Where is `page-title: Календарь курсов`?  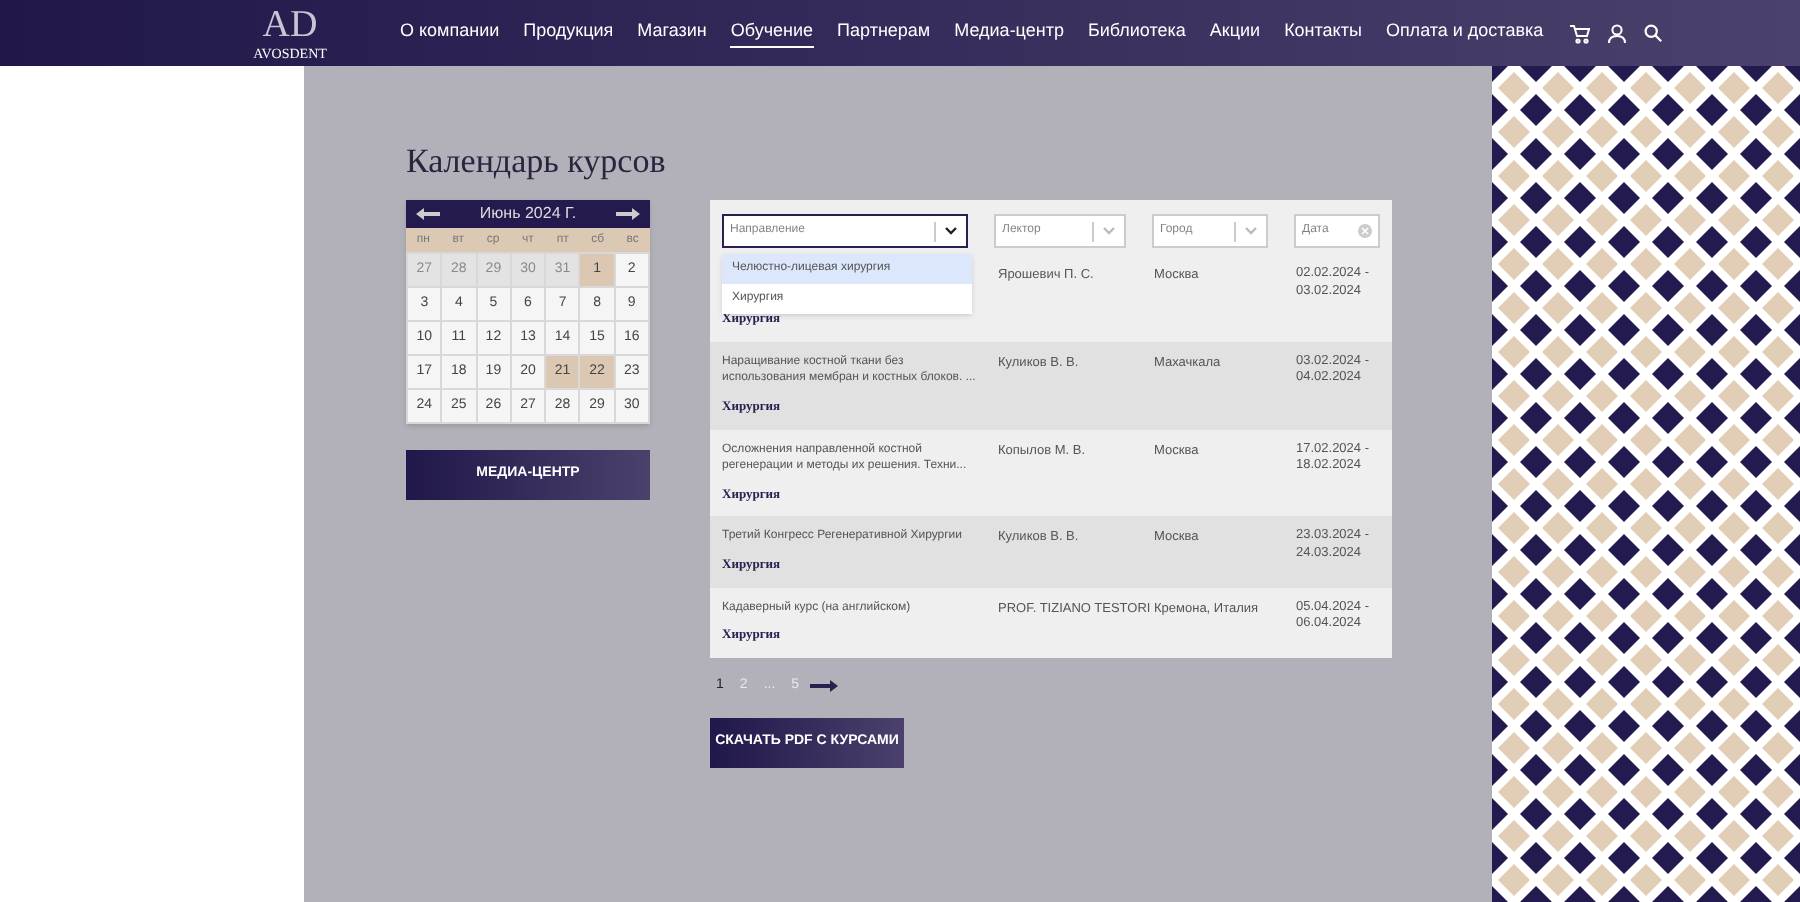 page-title: Календарь курсов is located at coordinates (537, 163).